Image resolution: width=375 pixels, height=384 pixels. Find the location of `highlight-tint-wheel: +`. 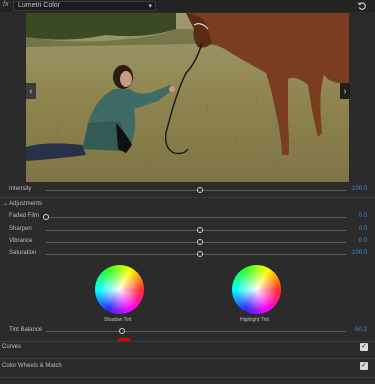

highlight-tint-wheel: + is located at coordinates (256, 289).